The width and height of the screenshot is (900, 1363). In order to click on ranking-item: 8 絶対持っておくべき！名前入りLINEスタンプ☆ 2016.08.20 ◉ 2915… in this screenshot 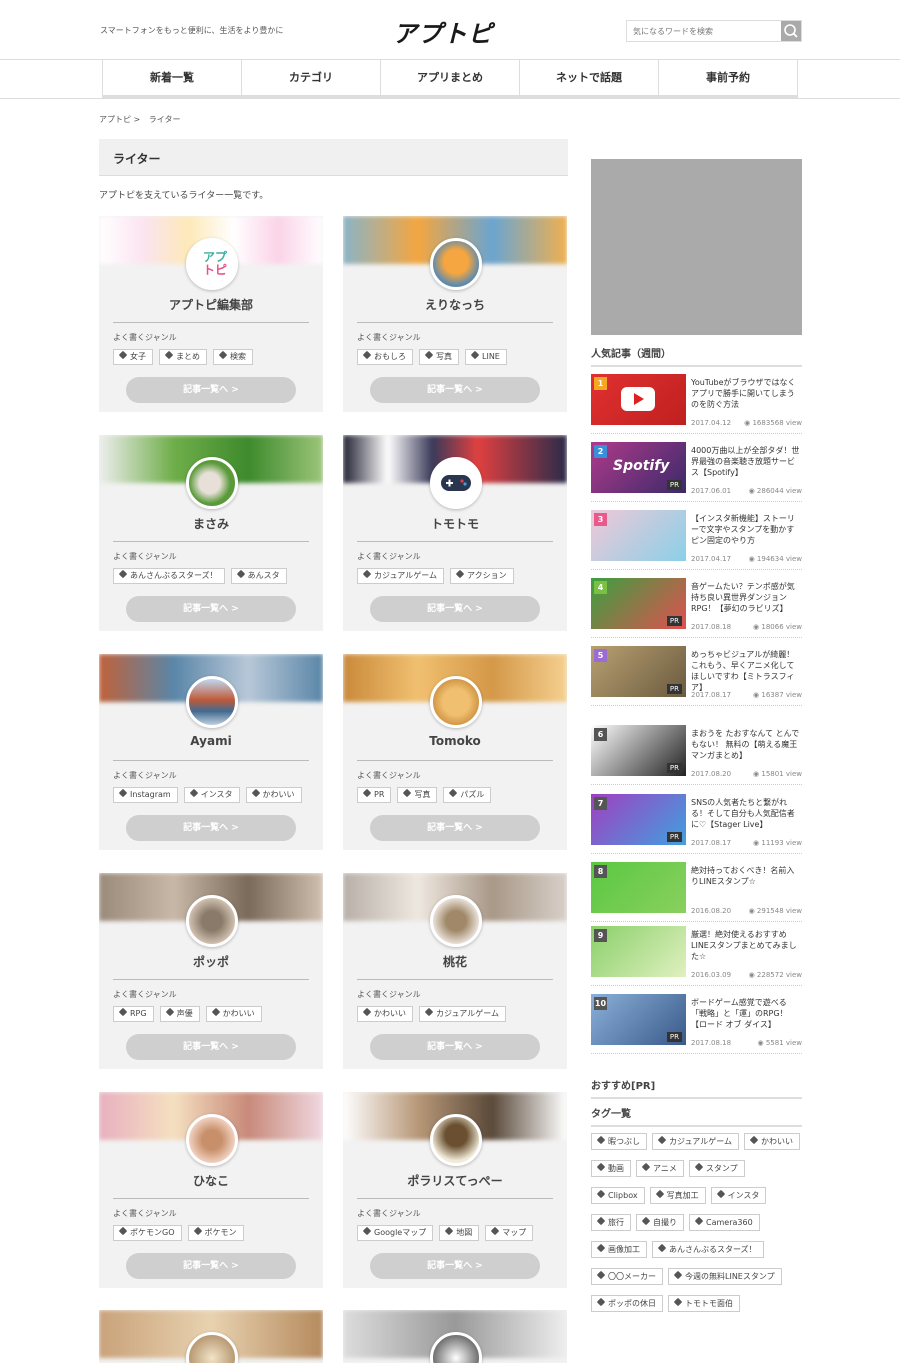, I will do `click(696, 891)`.